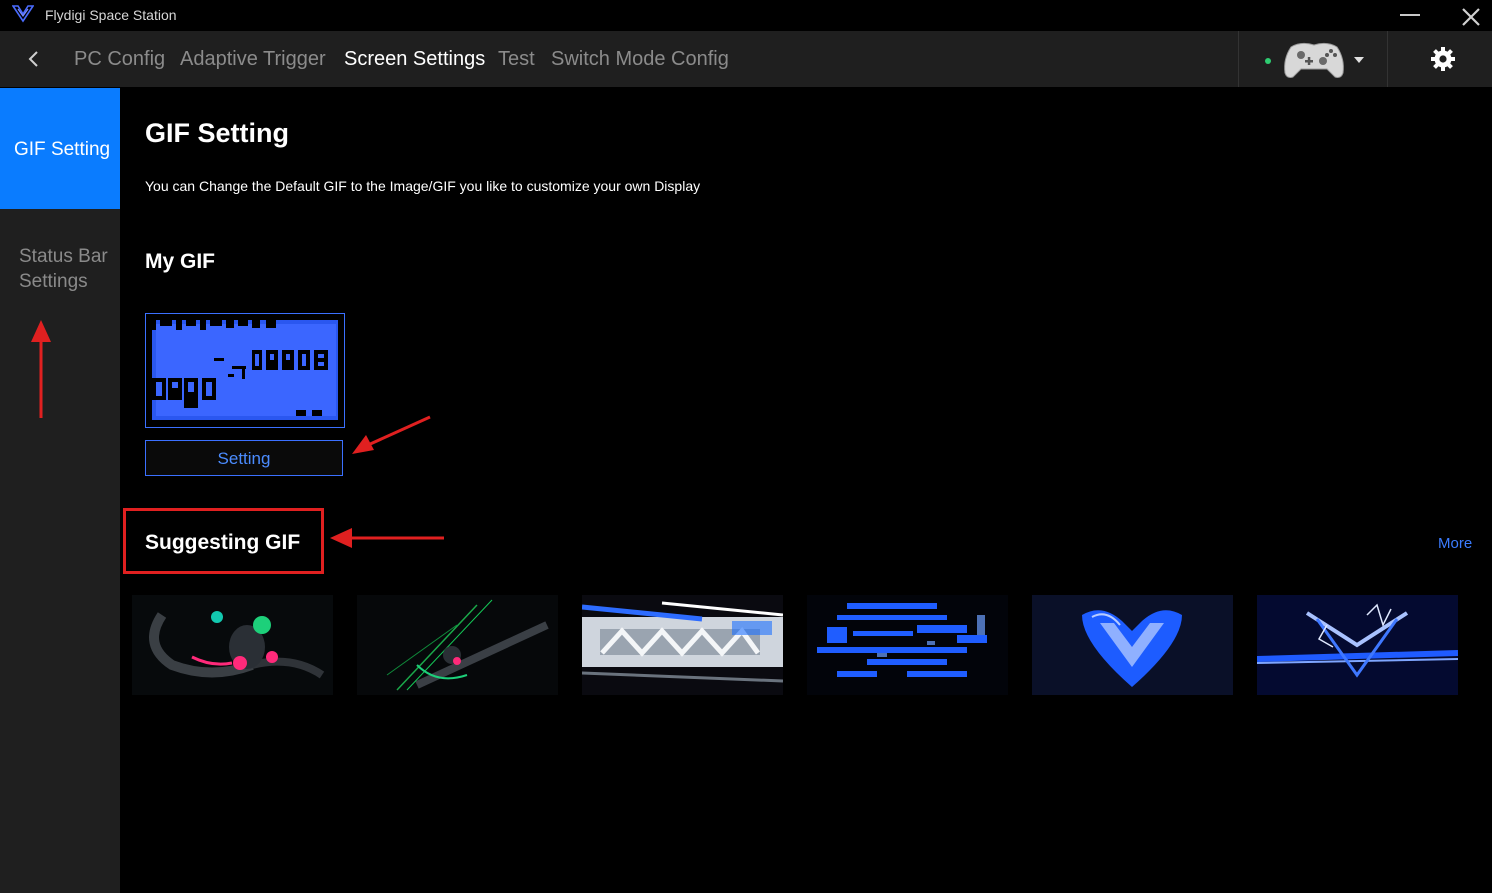 The image size is (1492, 893). Describe the element at coordinates (516, 59) in the screenshot. I see `tab-test: Test` at that location.